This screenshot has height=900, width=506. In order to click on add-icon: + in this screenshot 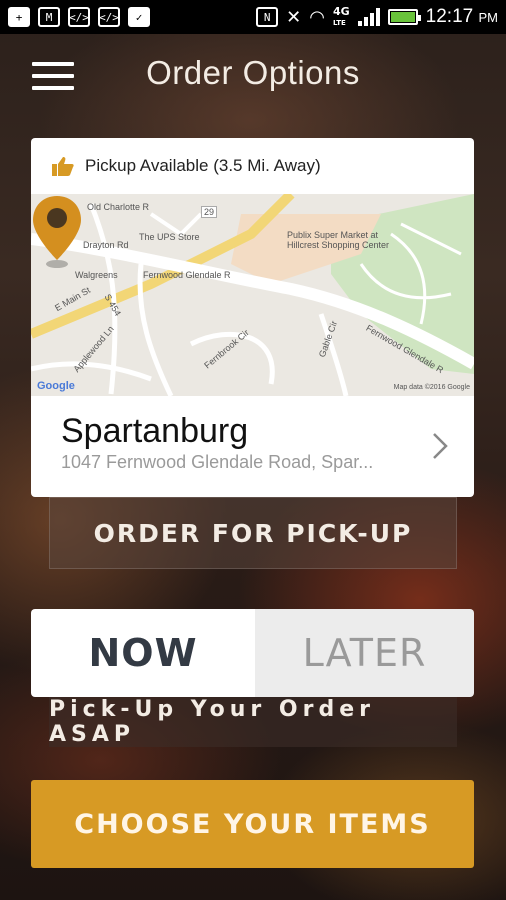, I will do `click(19, 17)`.